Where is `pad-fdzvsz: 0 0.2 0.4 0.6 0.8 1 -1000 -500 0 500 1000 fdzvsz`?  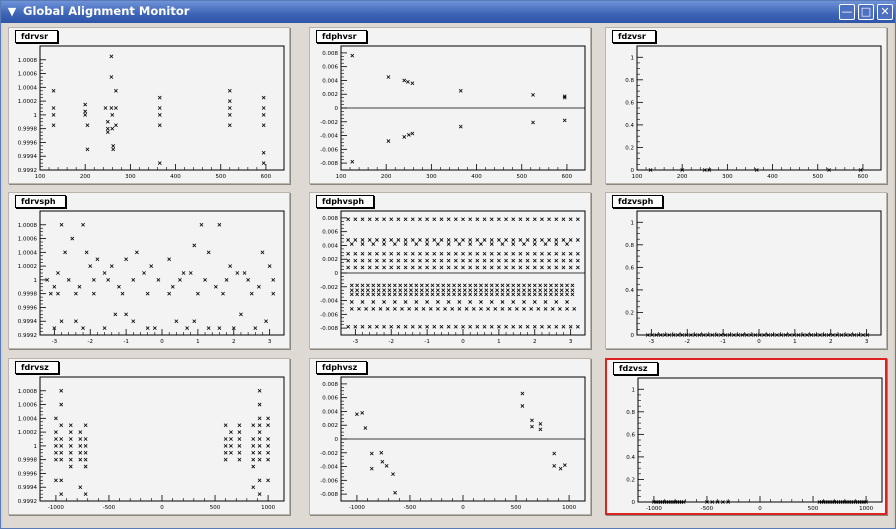
pad-fdzvsz: 0 0.2 0.4 0.6 0.8 1 -1000 -500 0 500 1000 fdzvsz is located at coordinates (746, 436).